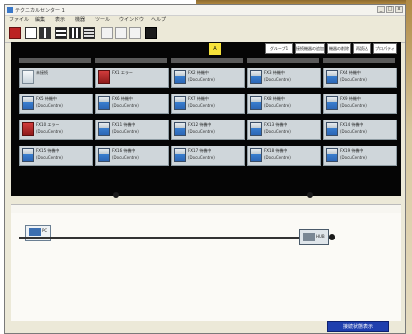 The width and height of the screenshot is (412, 334). Describe the element at coordinates (310, 195) in the screenshot. I see `scroll-right-icon` at that location.